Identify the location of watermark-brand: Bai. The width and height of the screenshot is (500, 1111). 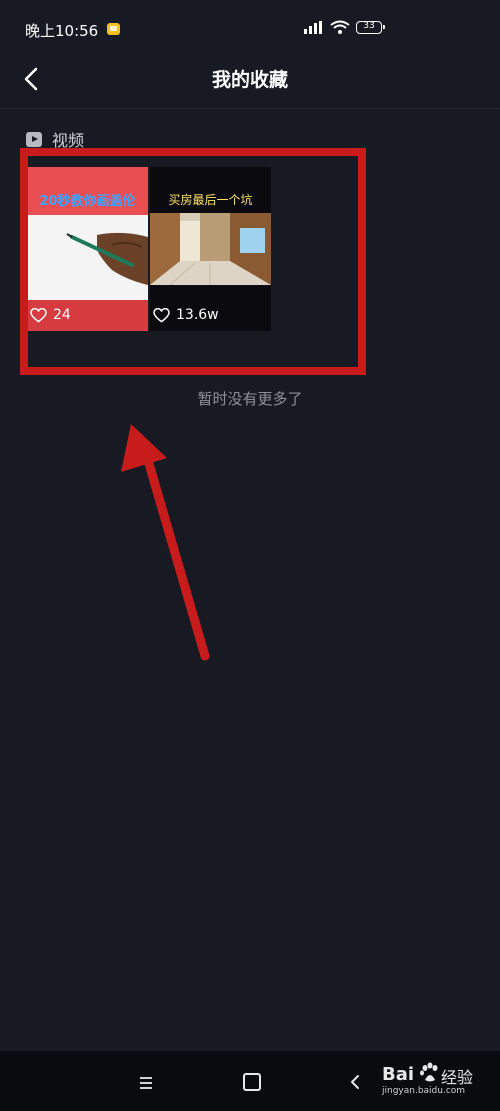
(398, 1074).